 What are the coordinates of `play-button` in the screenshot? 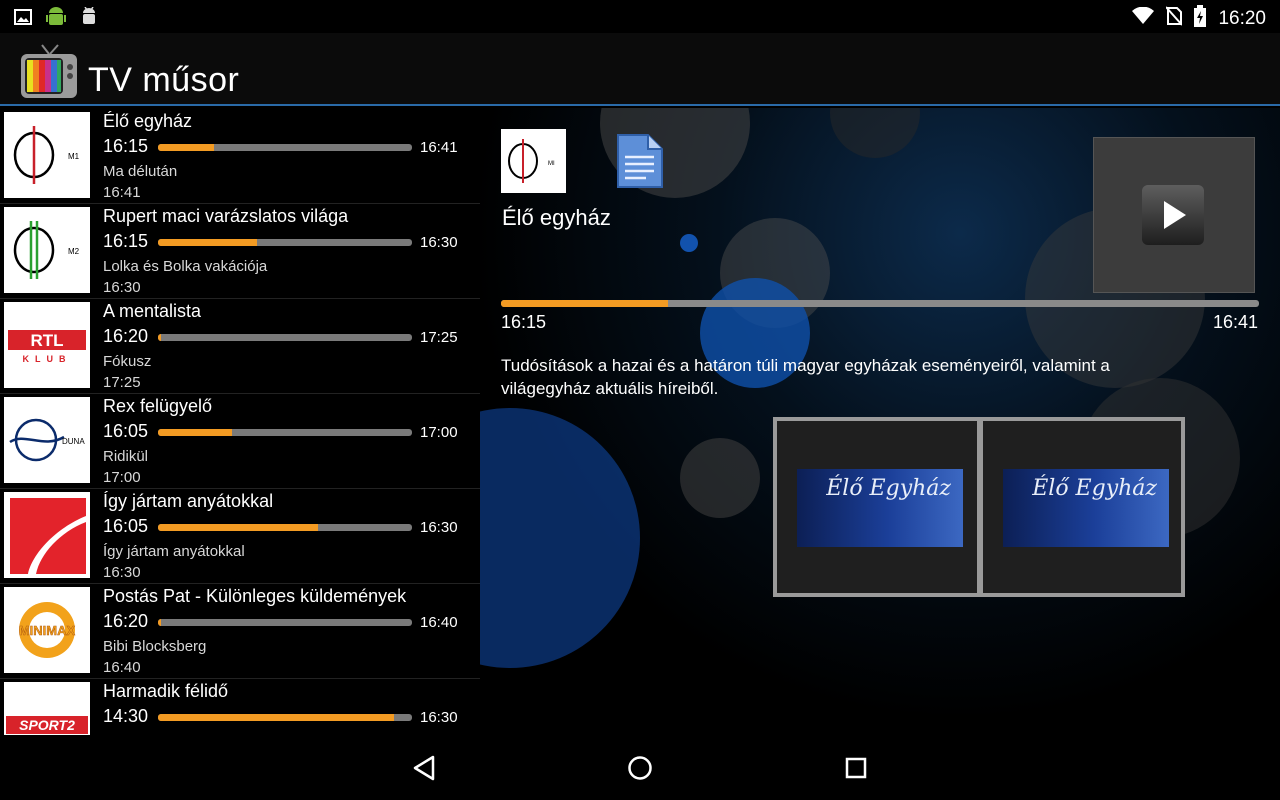 It's located at (1174, 215).